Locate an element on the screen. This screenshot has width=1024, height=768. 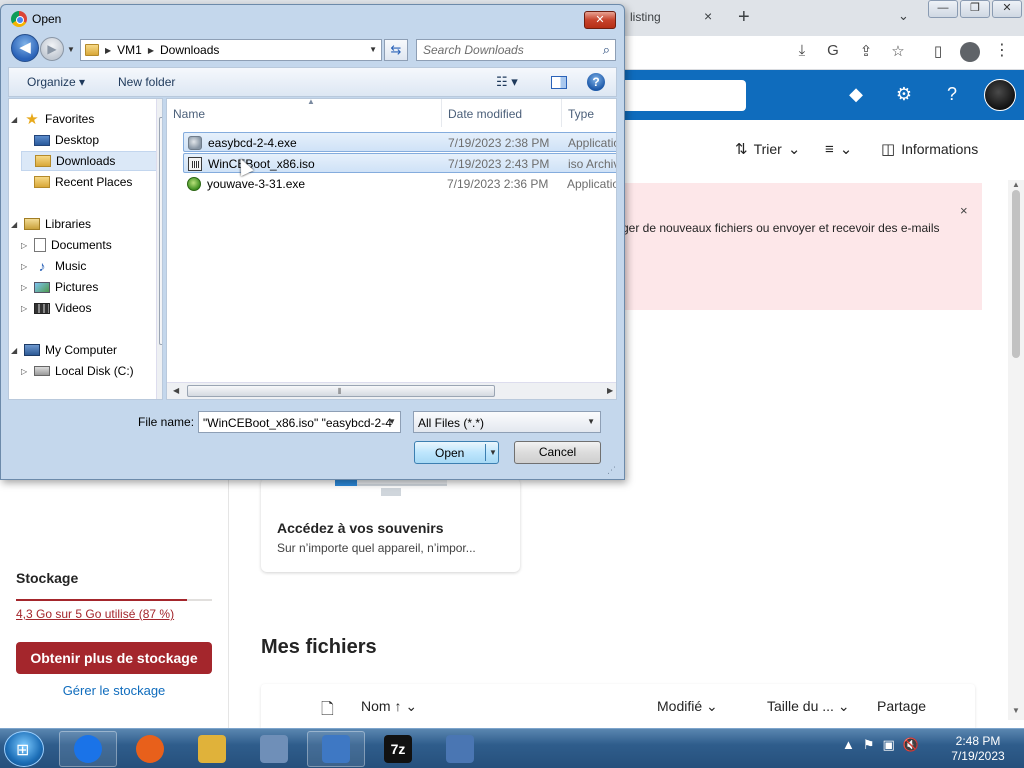
scrollbar-thumb: ≡ is located at coordinates (160, 231).